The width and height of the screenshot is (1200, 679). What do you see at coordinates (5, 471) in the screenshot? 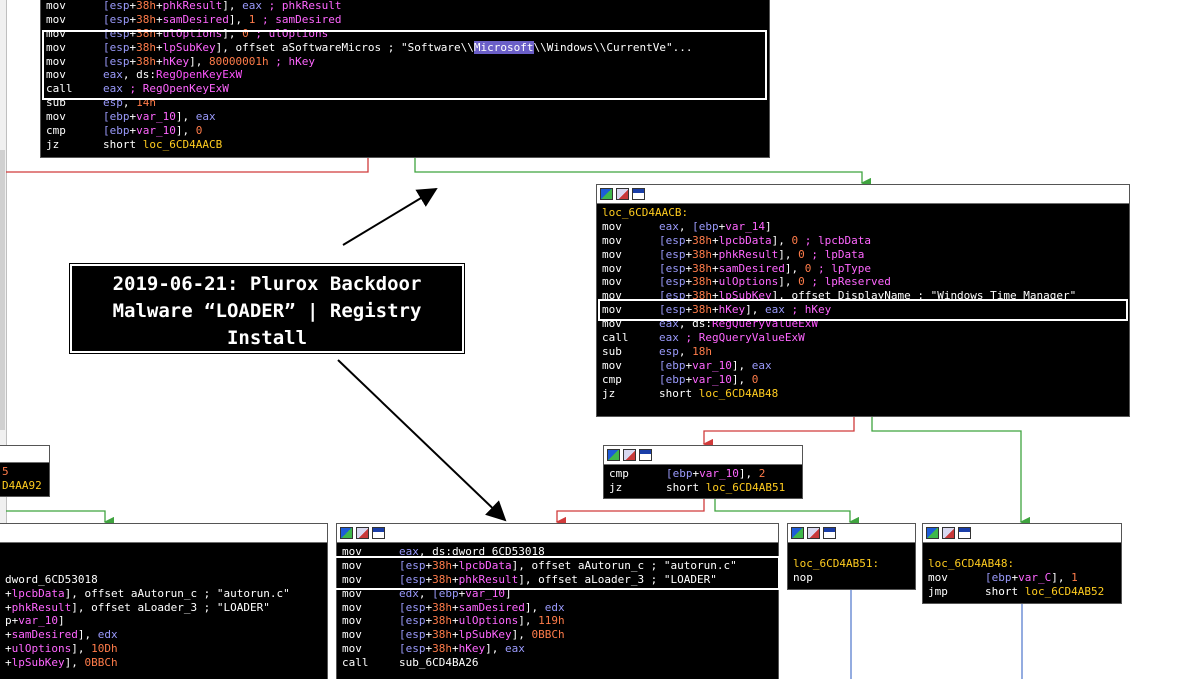
I see `asm-token: 5` at bounding box center [5, 471].